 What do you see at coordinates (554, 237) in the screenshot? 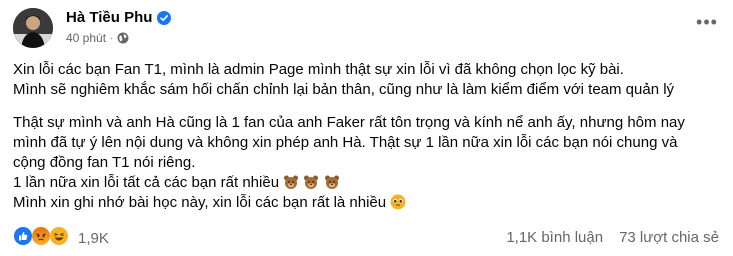
I see `comment-count-link: 1,1K bình luận` at bounding box center [554, 237].